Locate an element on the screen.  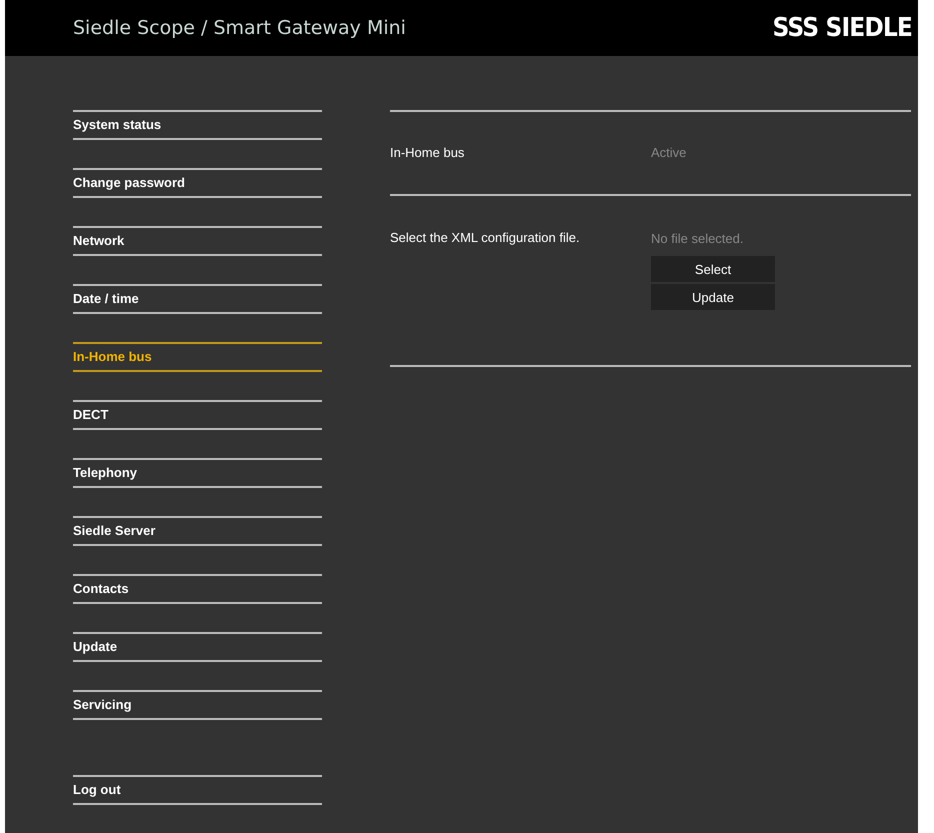
sidebar-item: Contacts is located at coordinates (197, 589).